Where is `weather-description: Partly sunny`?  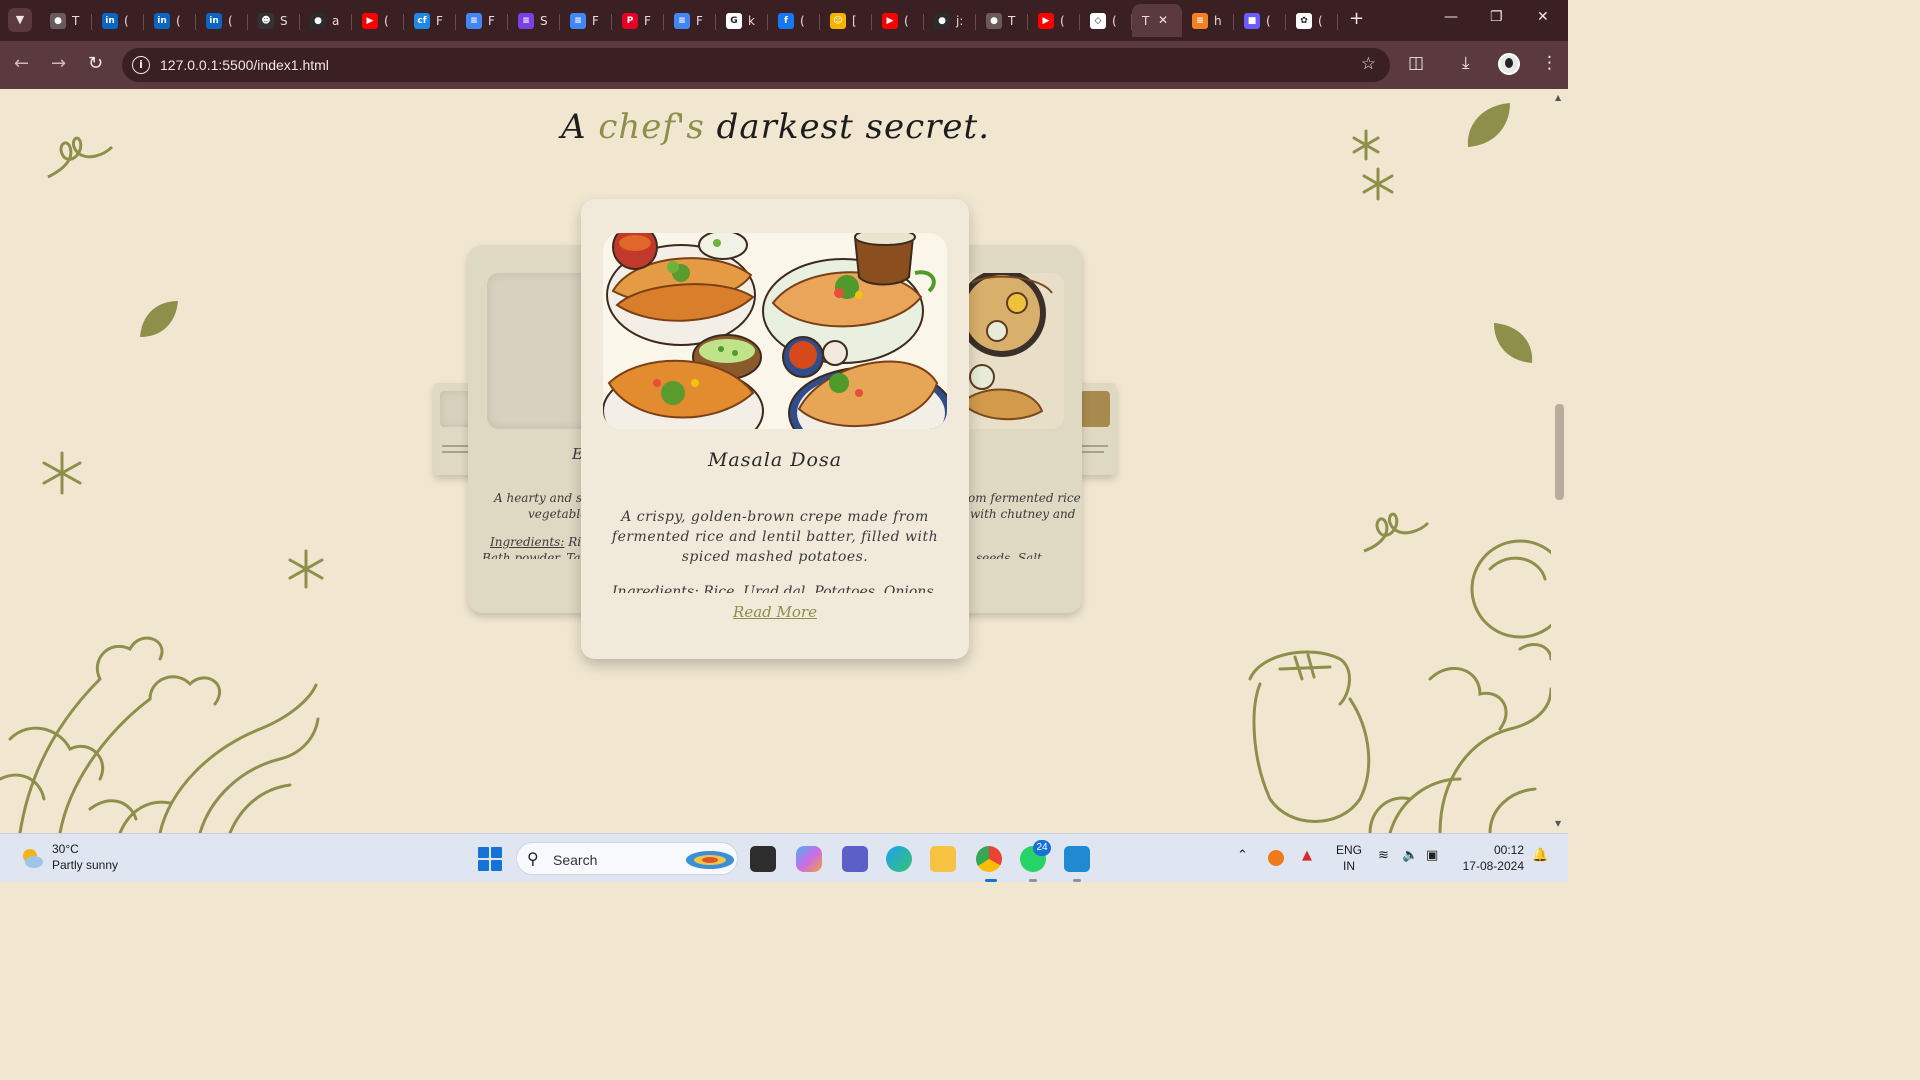 weather-description: Partly sunny is located at coordinates (85, 865).